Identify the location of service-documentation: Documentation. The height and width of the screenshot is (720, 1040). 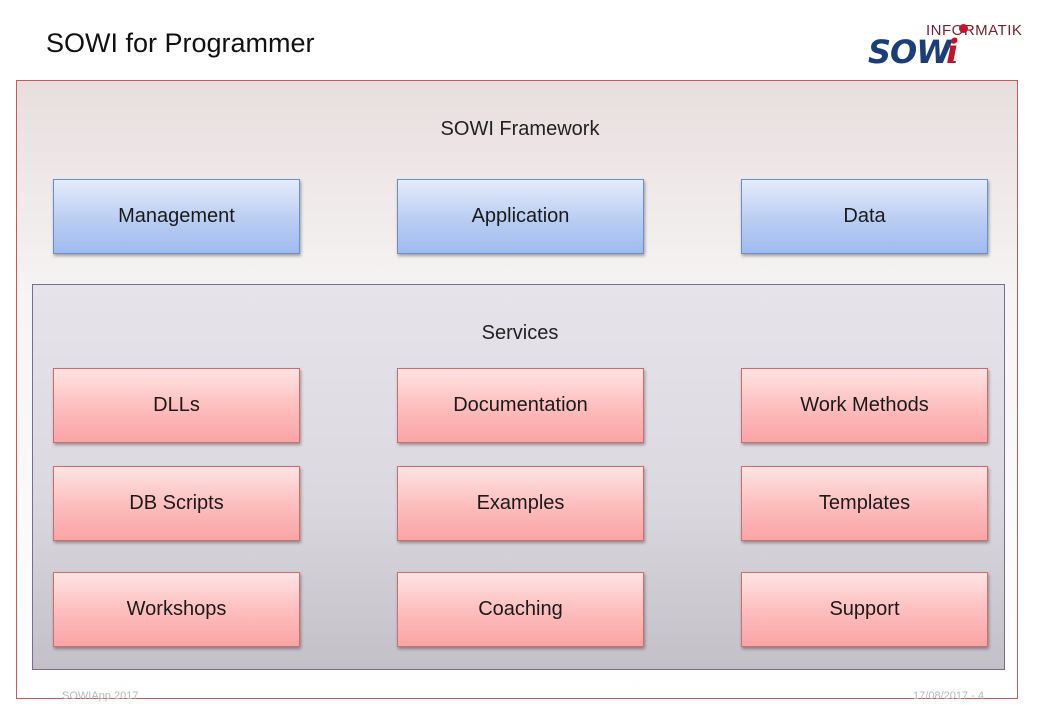
(520, 405).